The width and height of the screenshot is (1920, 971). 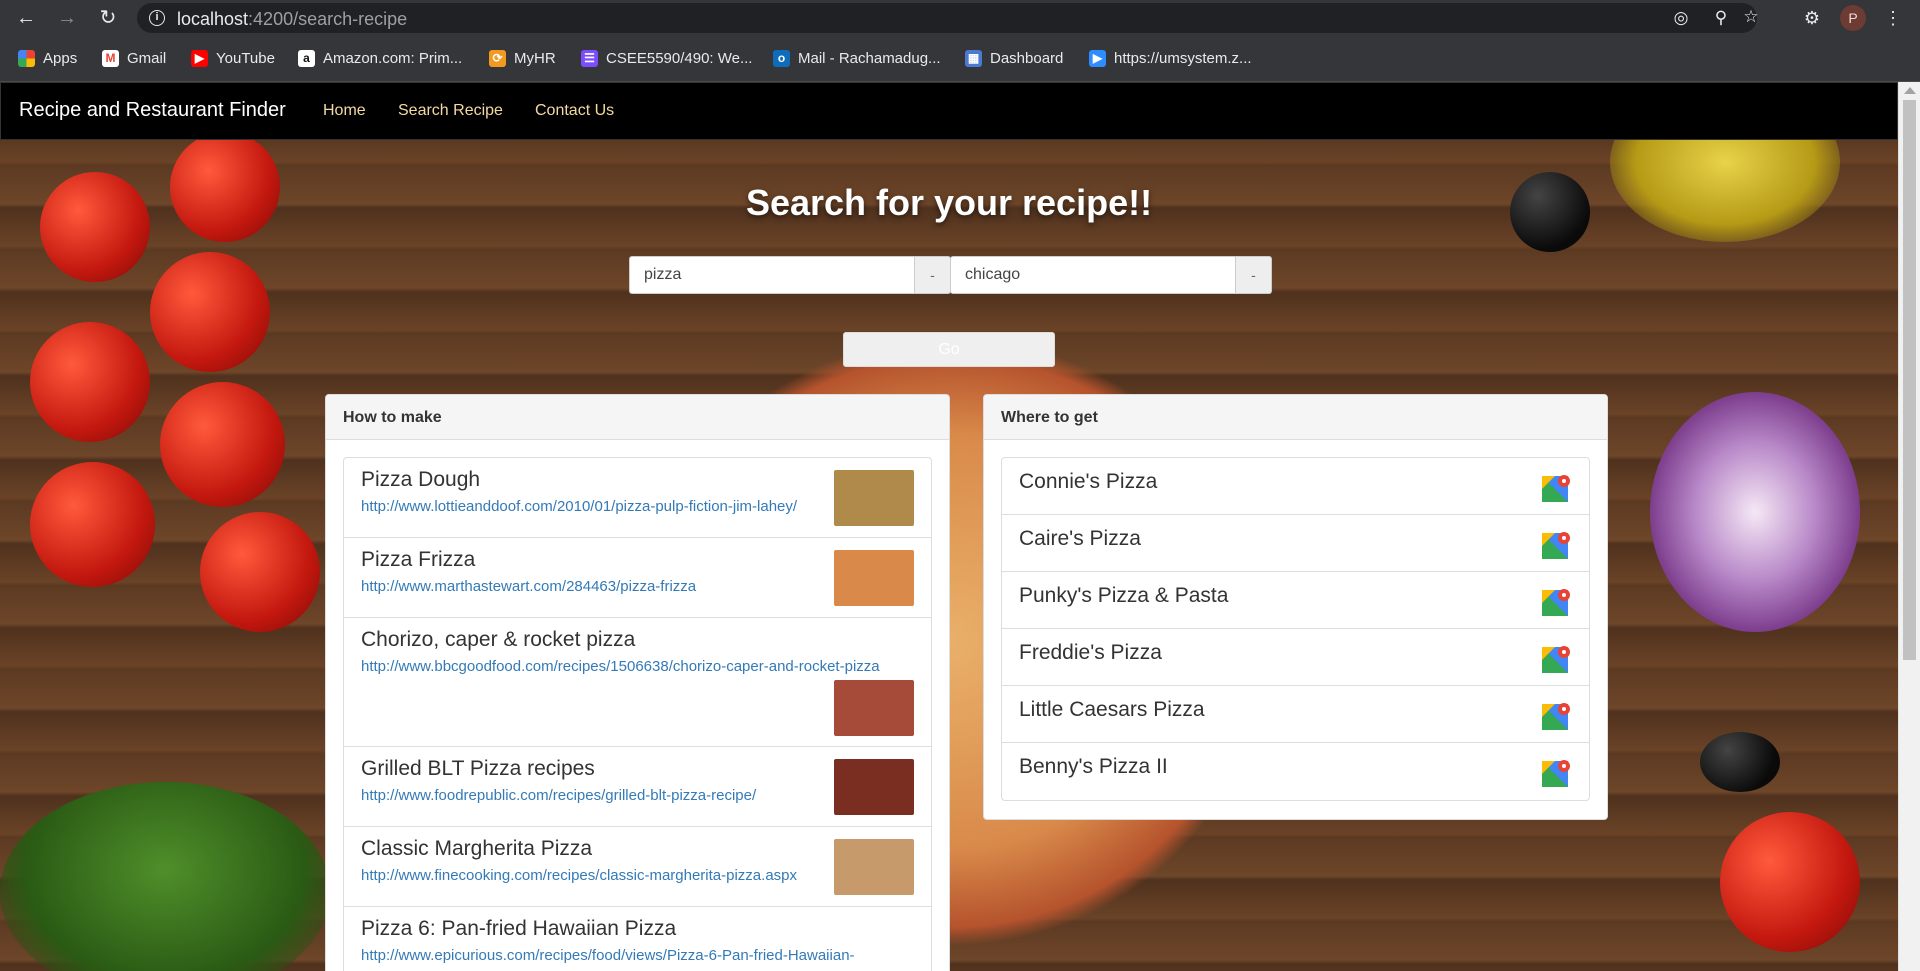 I want to click on hero-title: Search for your recipe!!, so click(x=949, y=202).